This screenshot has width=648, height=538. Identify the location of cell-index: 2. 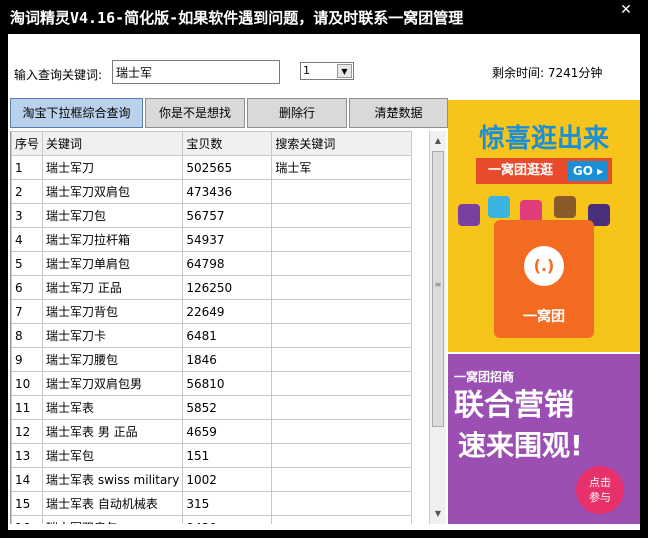
(27, 191).